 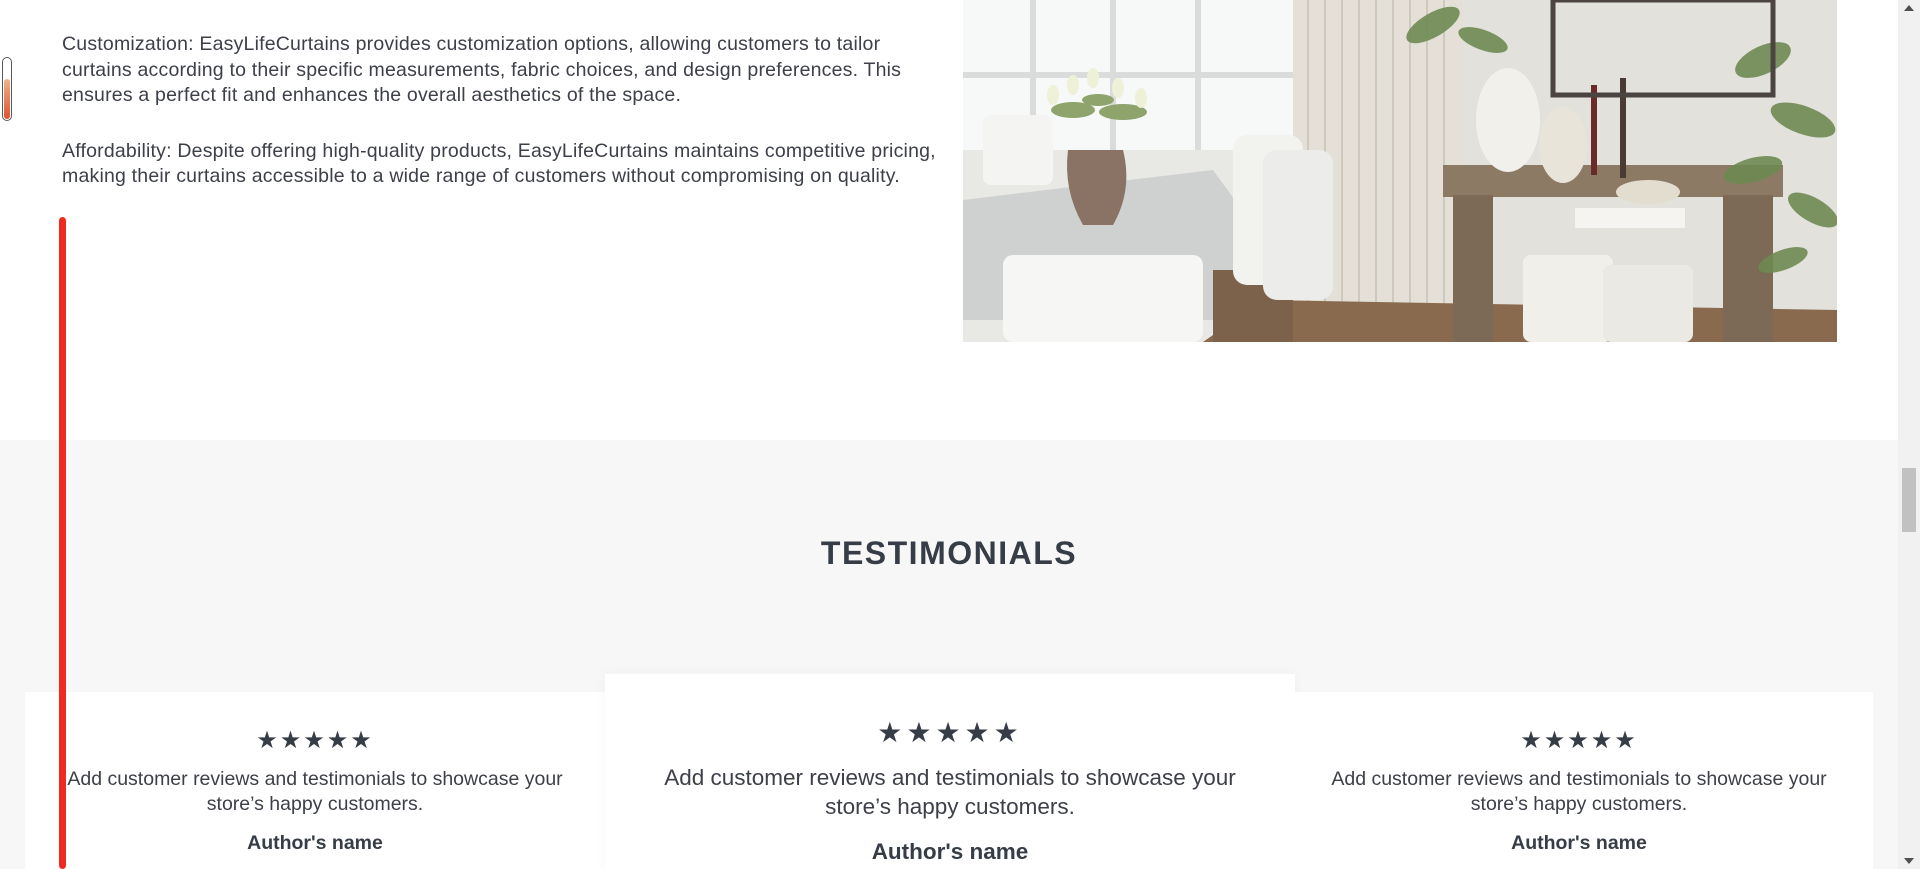 What do you see at coordinates (62, 543) in the screenshot?
I see `red-annotation-line` at bounding box center [62, 543].